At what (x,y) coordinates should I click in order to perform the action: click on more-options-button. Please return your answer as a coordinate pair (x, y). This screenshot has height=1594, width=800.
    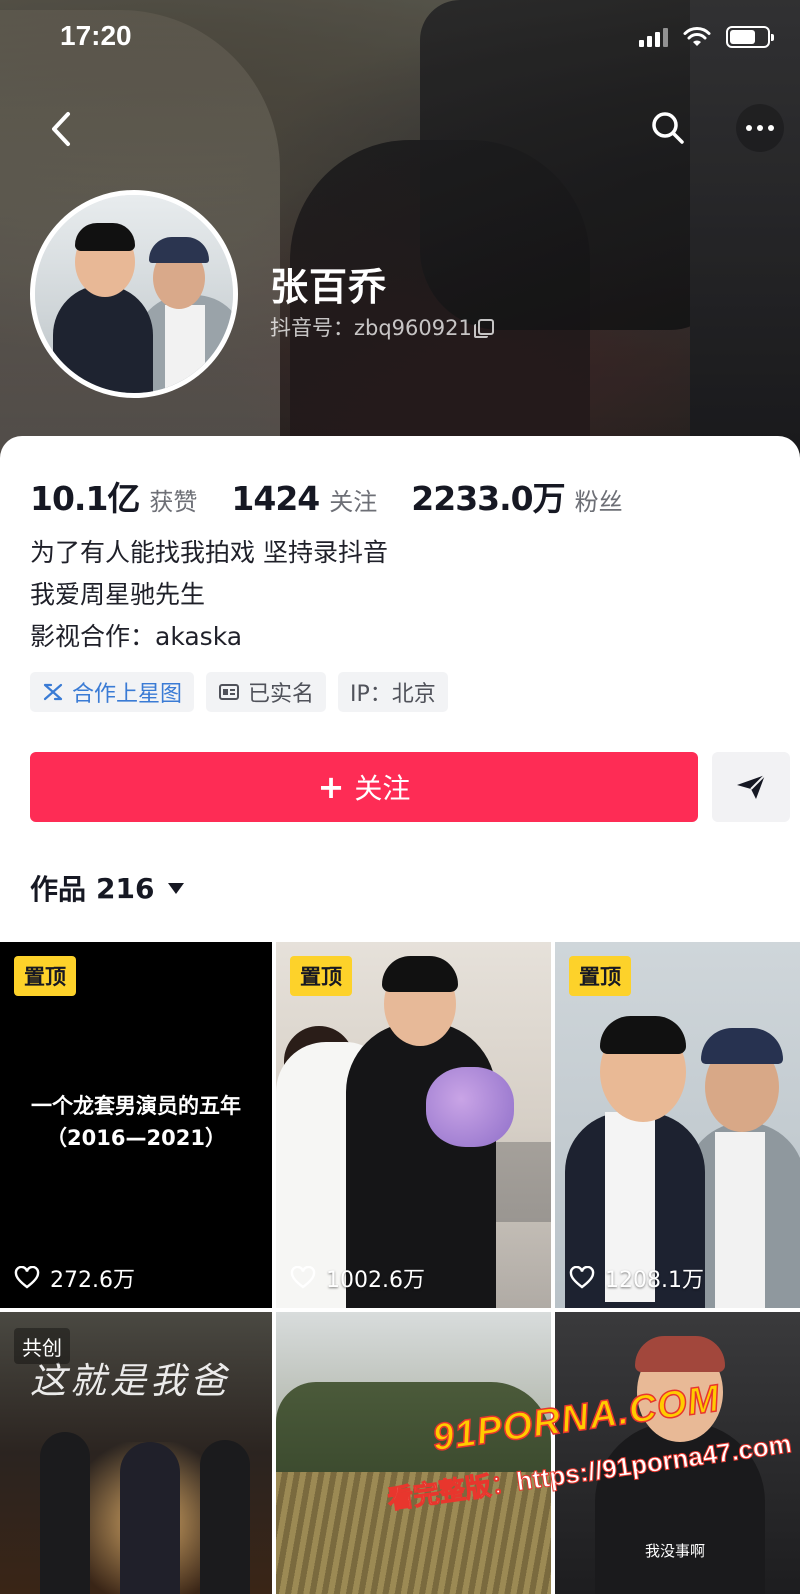
    Looking at the image, I should click on (760, 128).